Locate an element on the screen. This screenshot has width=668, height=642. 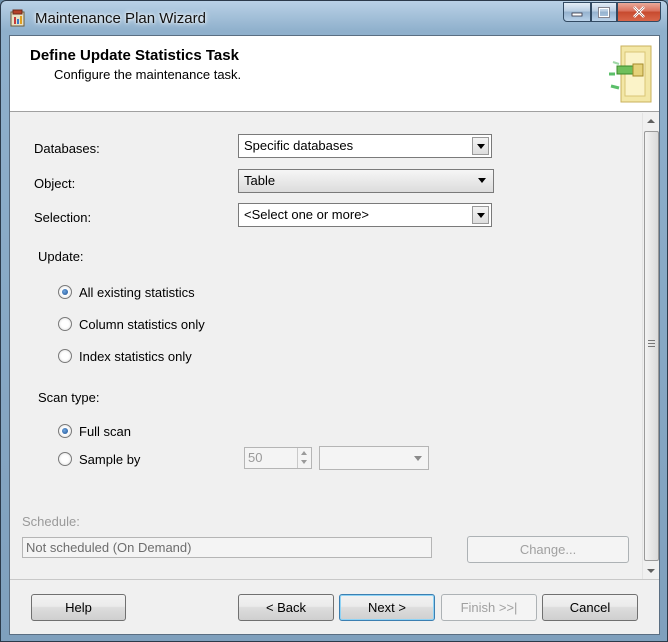
scrollbar-thumb is located at coordinates (651, 346).